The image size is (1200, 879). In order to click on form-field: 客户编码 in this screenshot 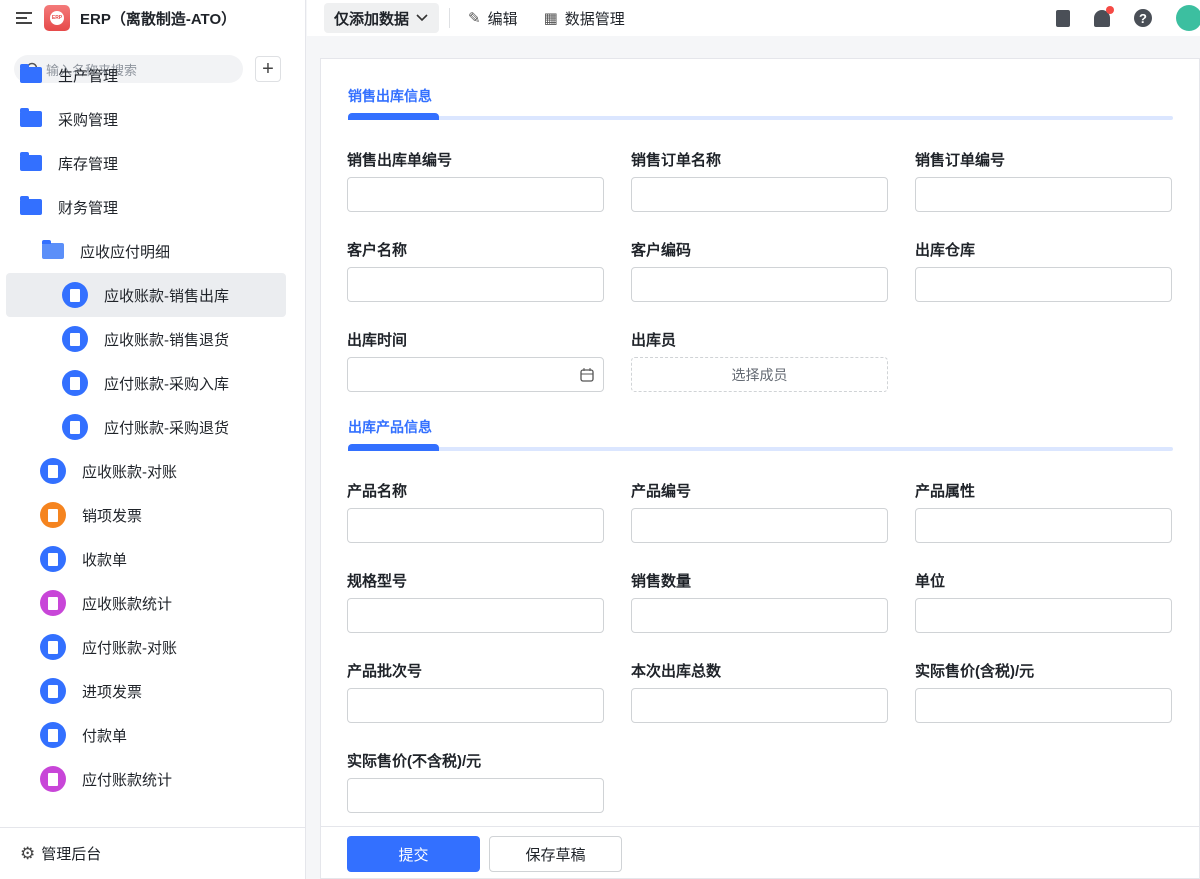, I will do `click(759, 270)`.